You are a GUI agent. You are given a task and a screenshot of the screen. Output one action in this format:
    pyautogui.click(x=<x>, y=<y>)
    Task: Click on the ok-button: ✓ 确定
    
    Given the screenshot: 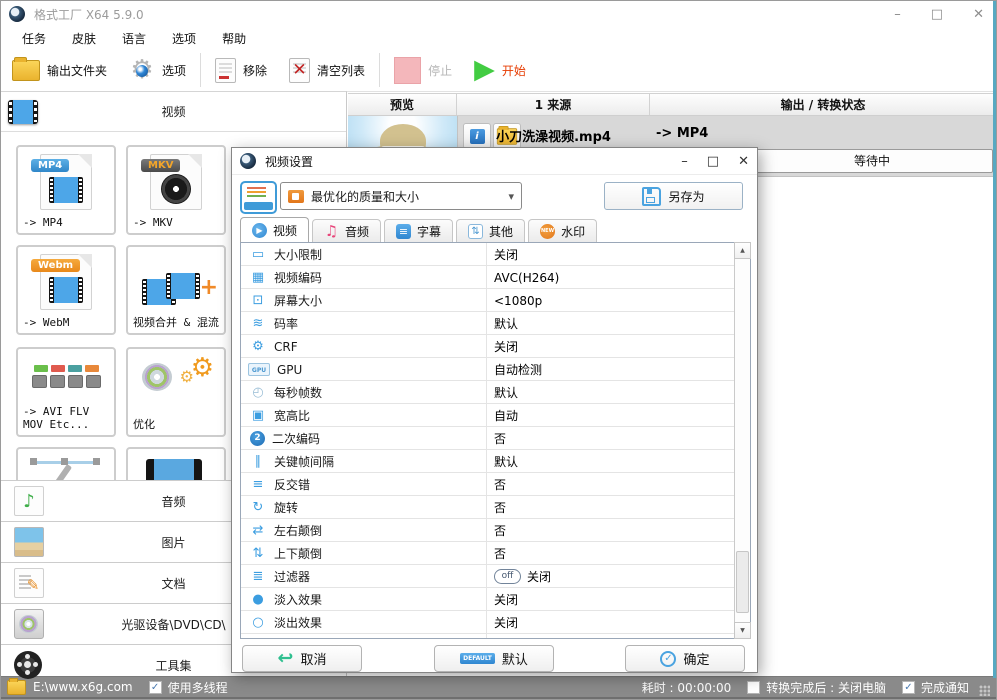 What is the action you would take?
    pyautogui.click(x=685, y=658)
    